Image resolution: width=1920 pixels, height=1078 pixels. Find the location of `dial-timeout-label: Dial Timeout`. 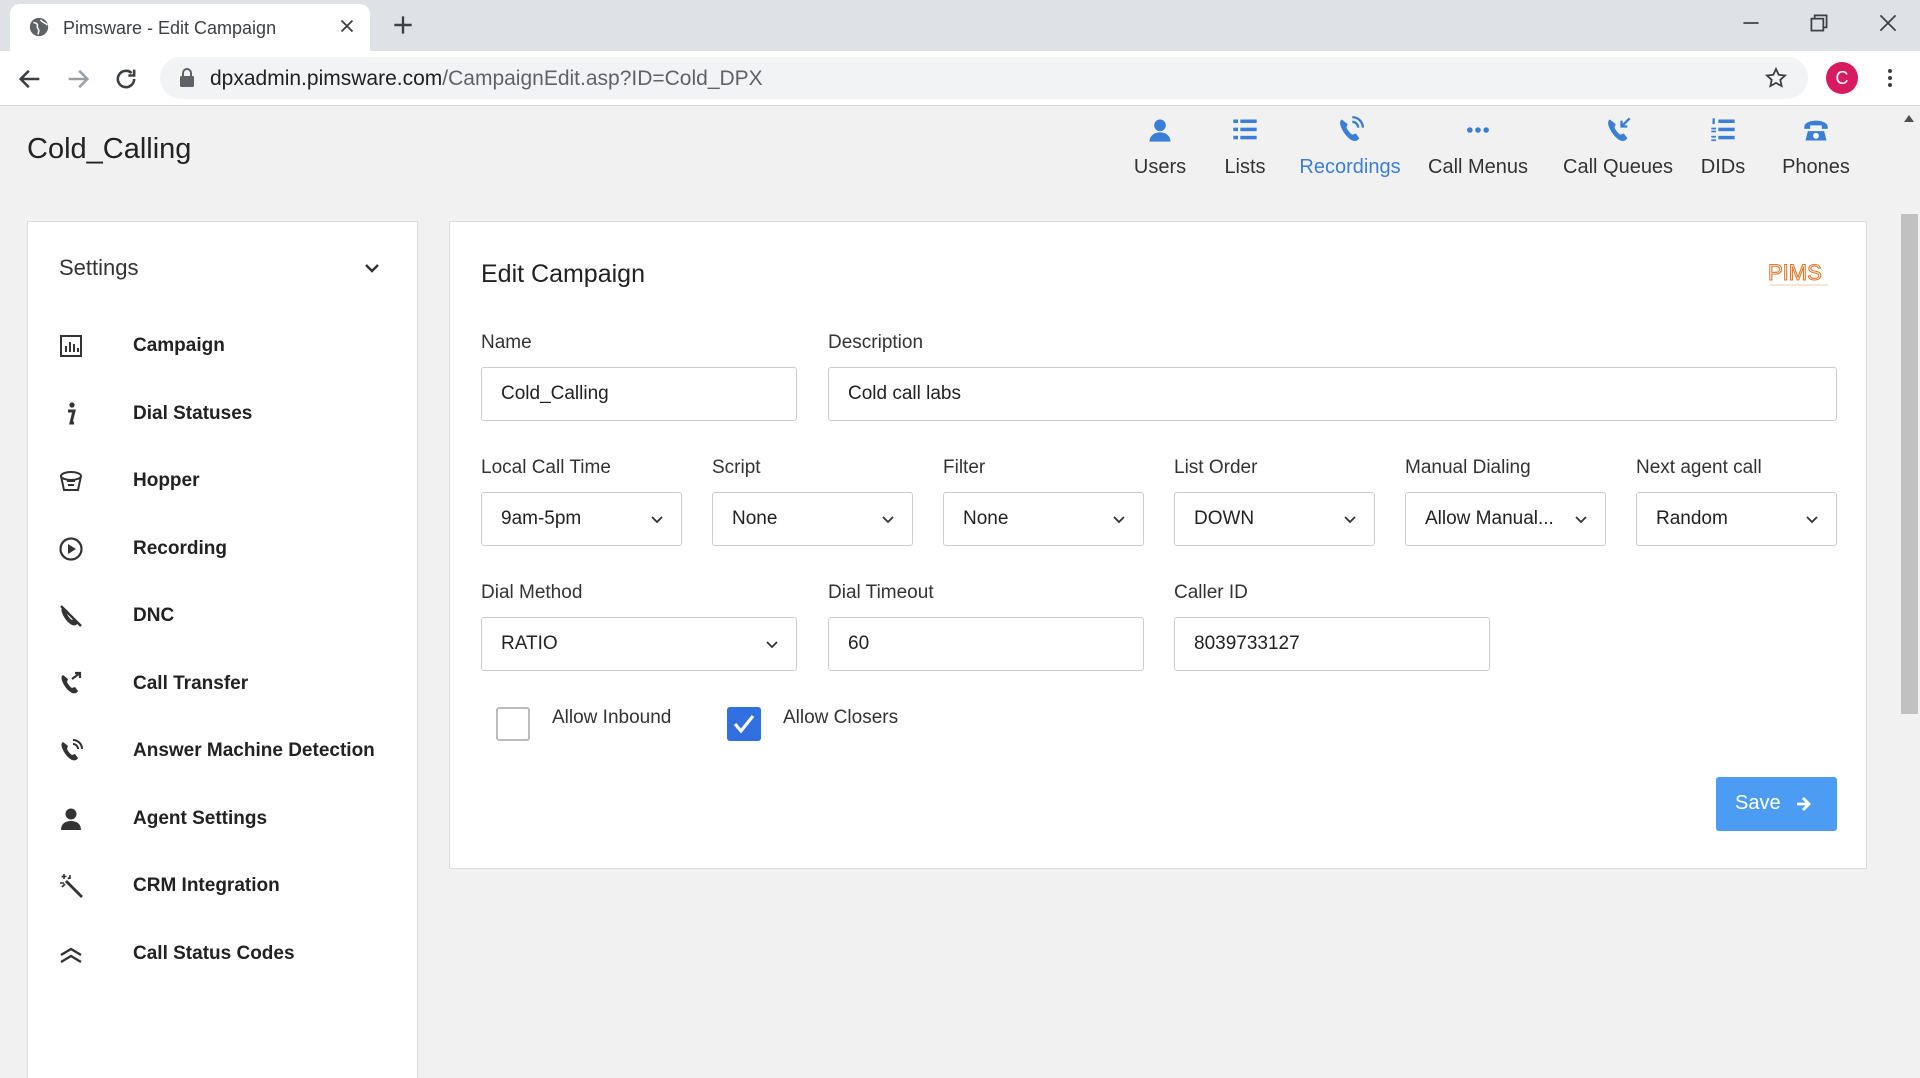

dial-timeout-label: Dial Timeout is located at coordinates (881, 592).